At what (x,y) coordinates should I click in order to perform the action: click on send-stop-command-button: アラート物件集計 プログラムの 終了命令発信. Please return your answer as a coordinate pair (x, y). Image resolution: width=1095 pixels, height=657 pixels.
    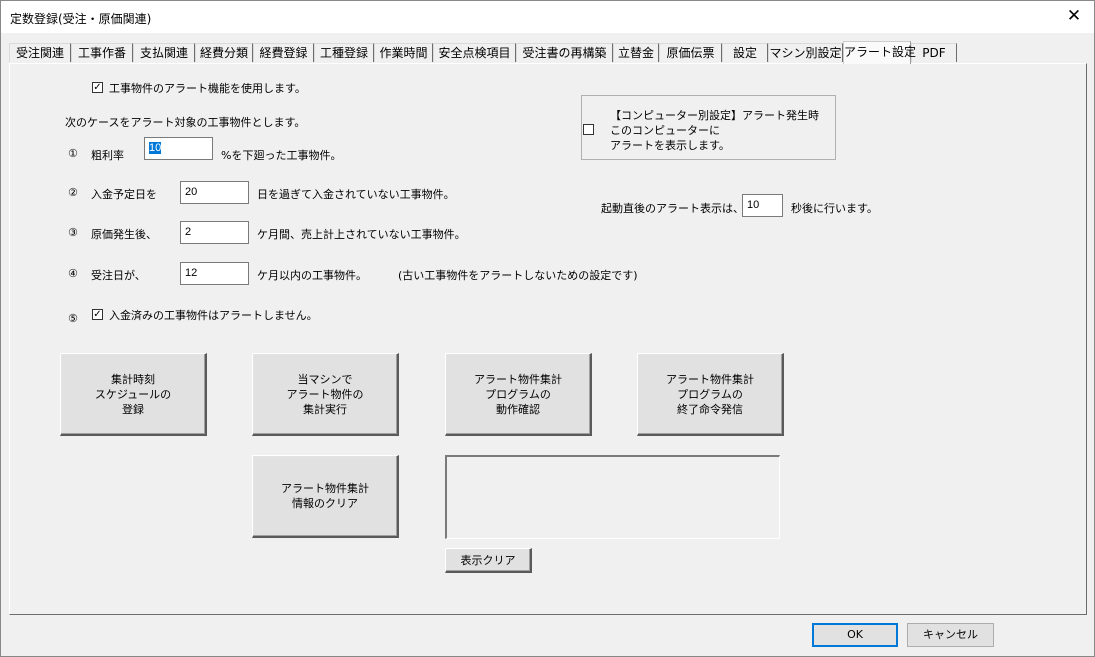
    Looking at the image, I should click on (710, 394).